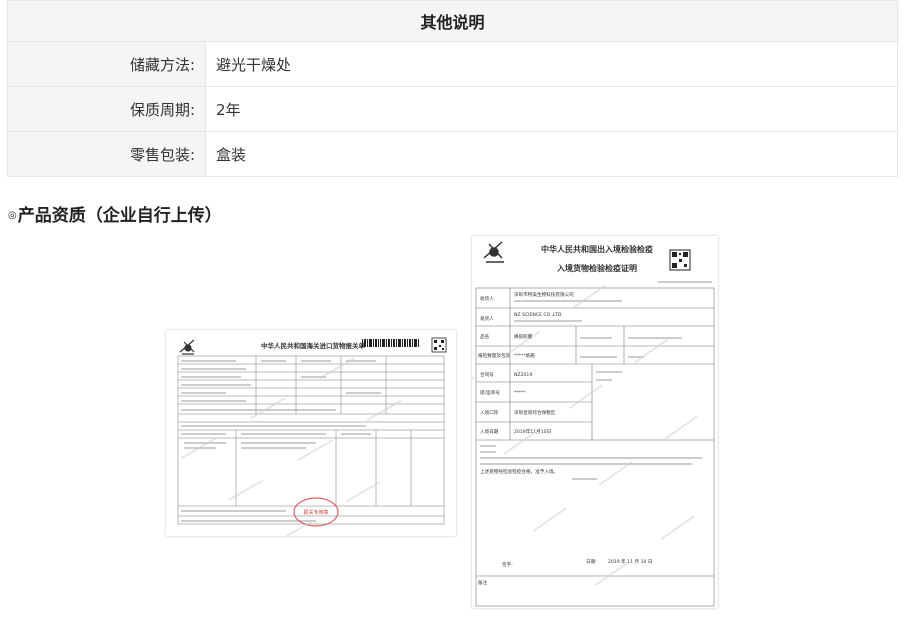 Image resolution: width=905 pixels, height=641 pixels. Describe the element at coordinates (524, 355) in the screenshot. I see `field-value: *****纸箱` at that location.